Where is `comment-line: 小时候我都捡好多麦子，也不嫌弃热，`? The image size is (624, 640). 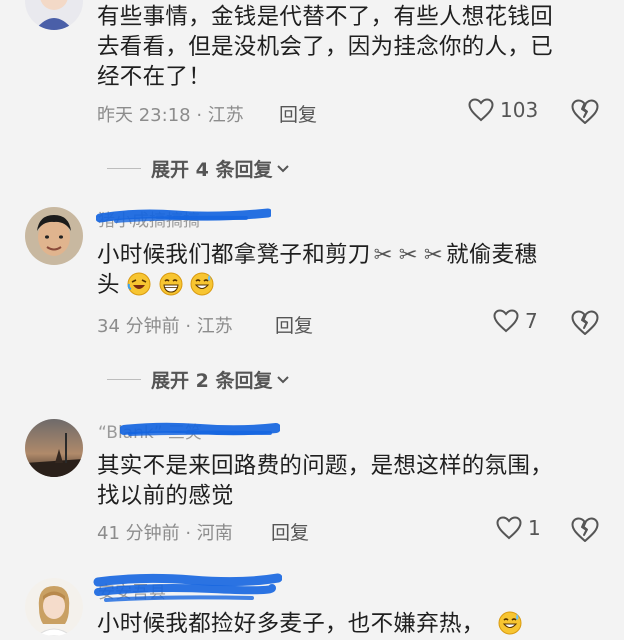 comment-line: 小时候我都捡好多麦子，也不嫌弃热， is located at coordinates (357, 624).